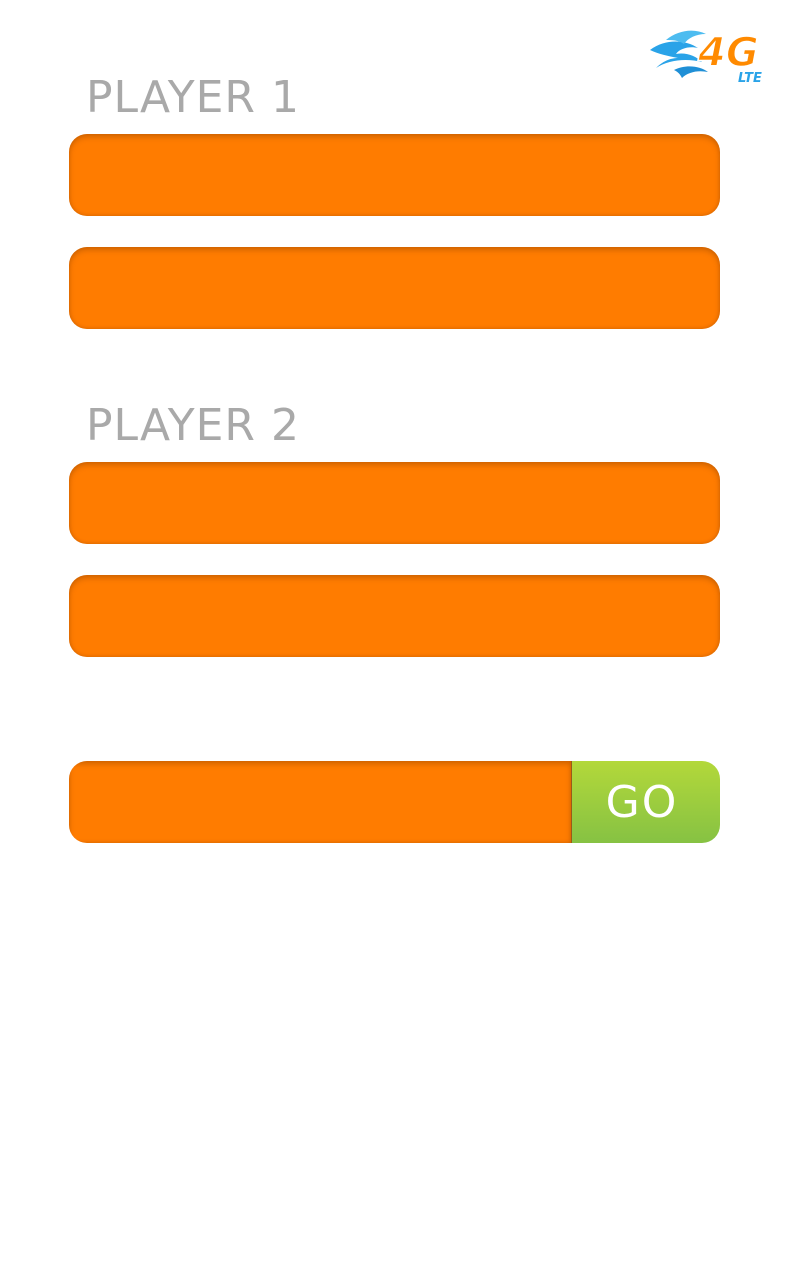  I want to click on go-button: GO, so click(646, 802).